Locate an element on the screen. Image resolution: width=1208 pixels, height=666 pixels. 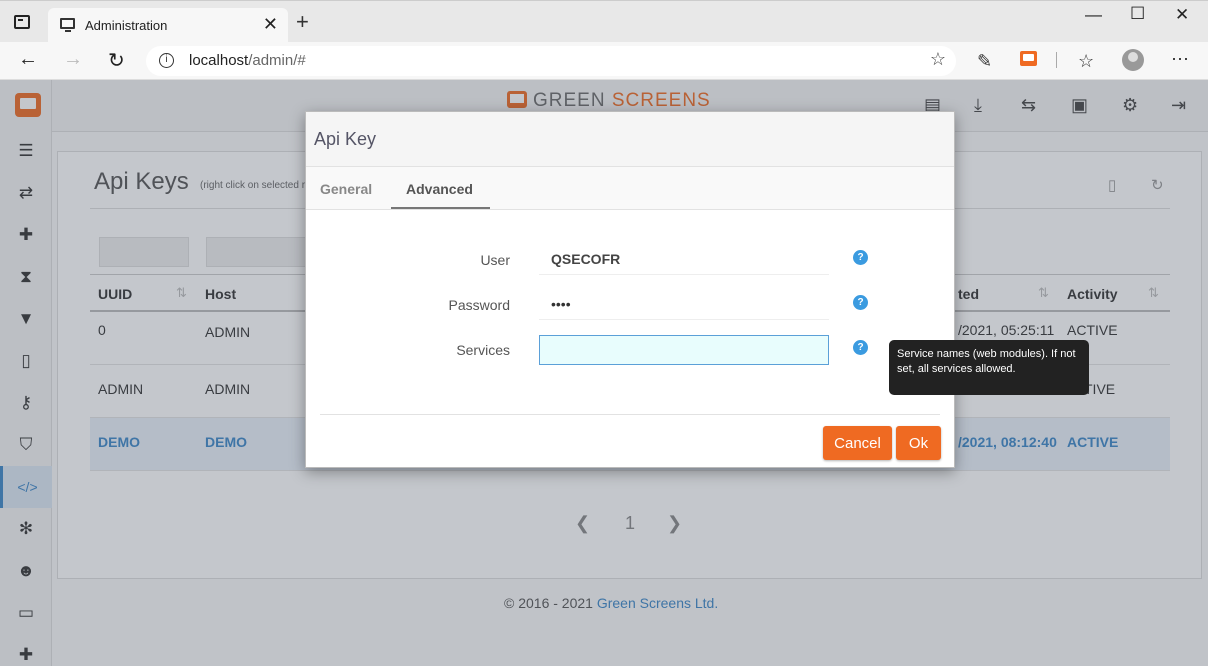
favorites-icon: ☆ is located at coordinates (1086, 61).